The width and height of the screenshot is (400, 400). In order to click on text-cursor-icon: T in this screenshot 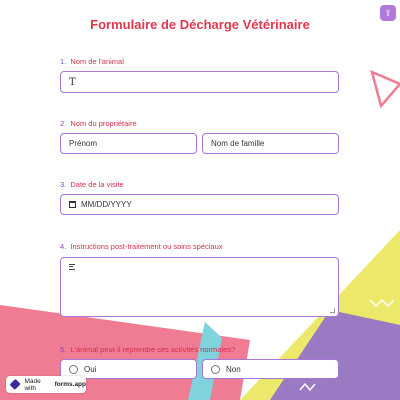, I will do `click(72, 82)`.